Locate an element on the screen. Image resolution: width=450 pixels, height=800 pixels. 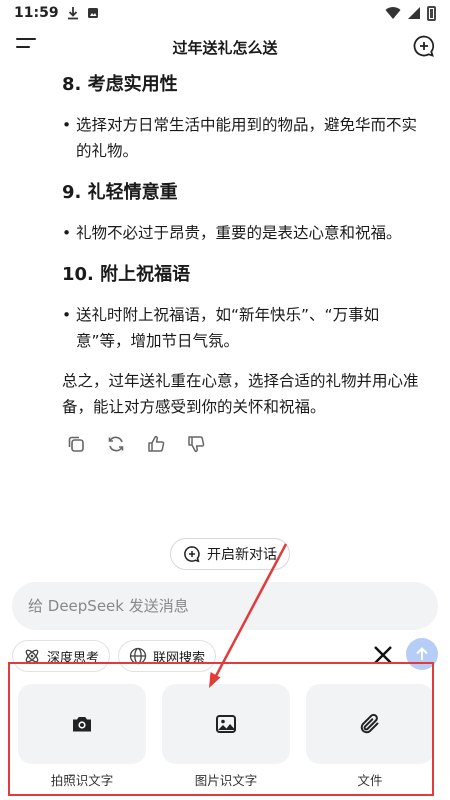
page-title: 过年送礼怎么送 is located at coordinates (225, 47).